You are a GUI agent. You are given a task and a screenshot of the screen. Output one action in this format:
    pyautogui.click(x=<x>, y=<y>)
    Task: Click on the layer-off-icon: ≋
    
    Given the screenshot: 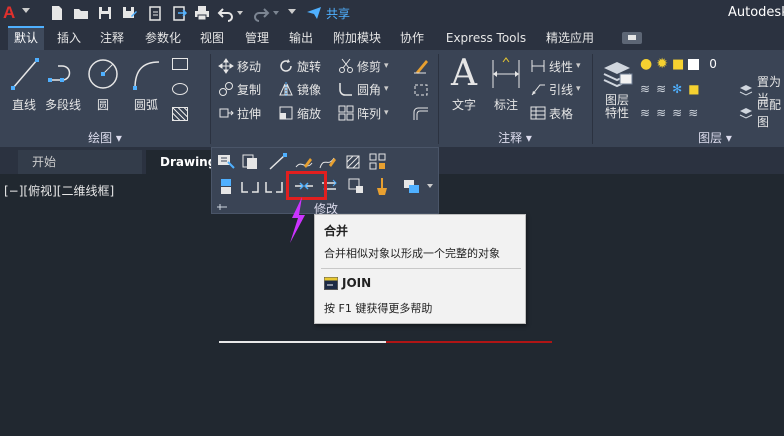 What is the action you would take?
    pyautogui.click(x=645, y=92)
    